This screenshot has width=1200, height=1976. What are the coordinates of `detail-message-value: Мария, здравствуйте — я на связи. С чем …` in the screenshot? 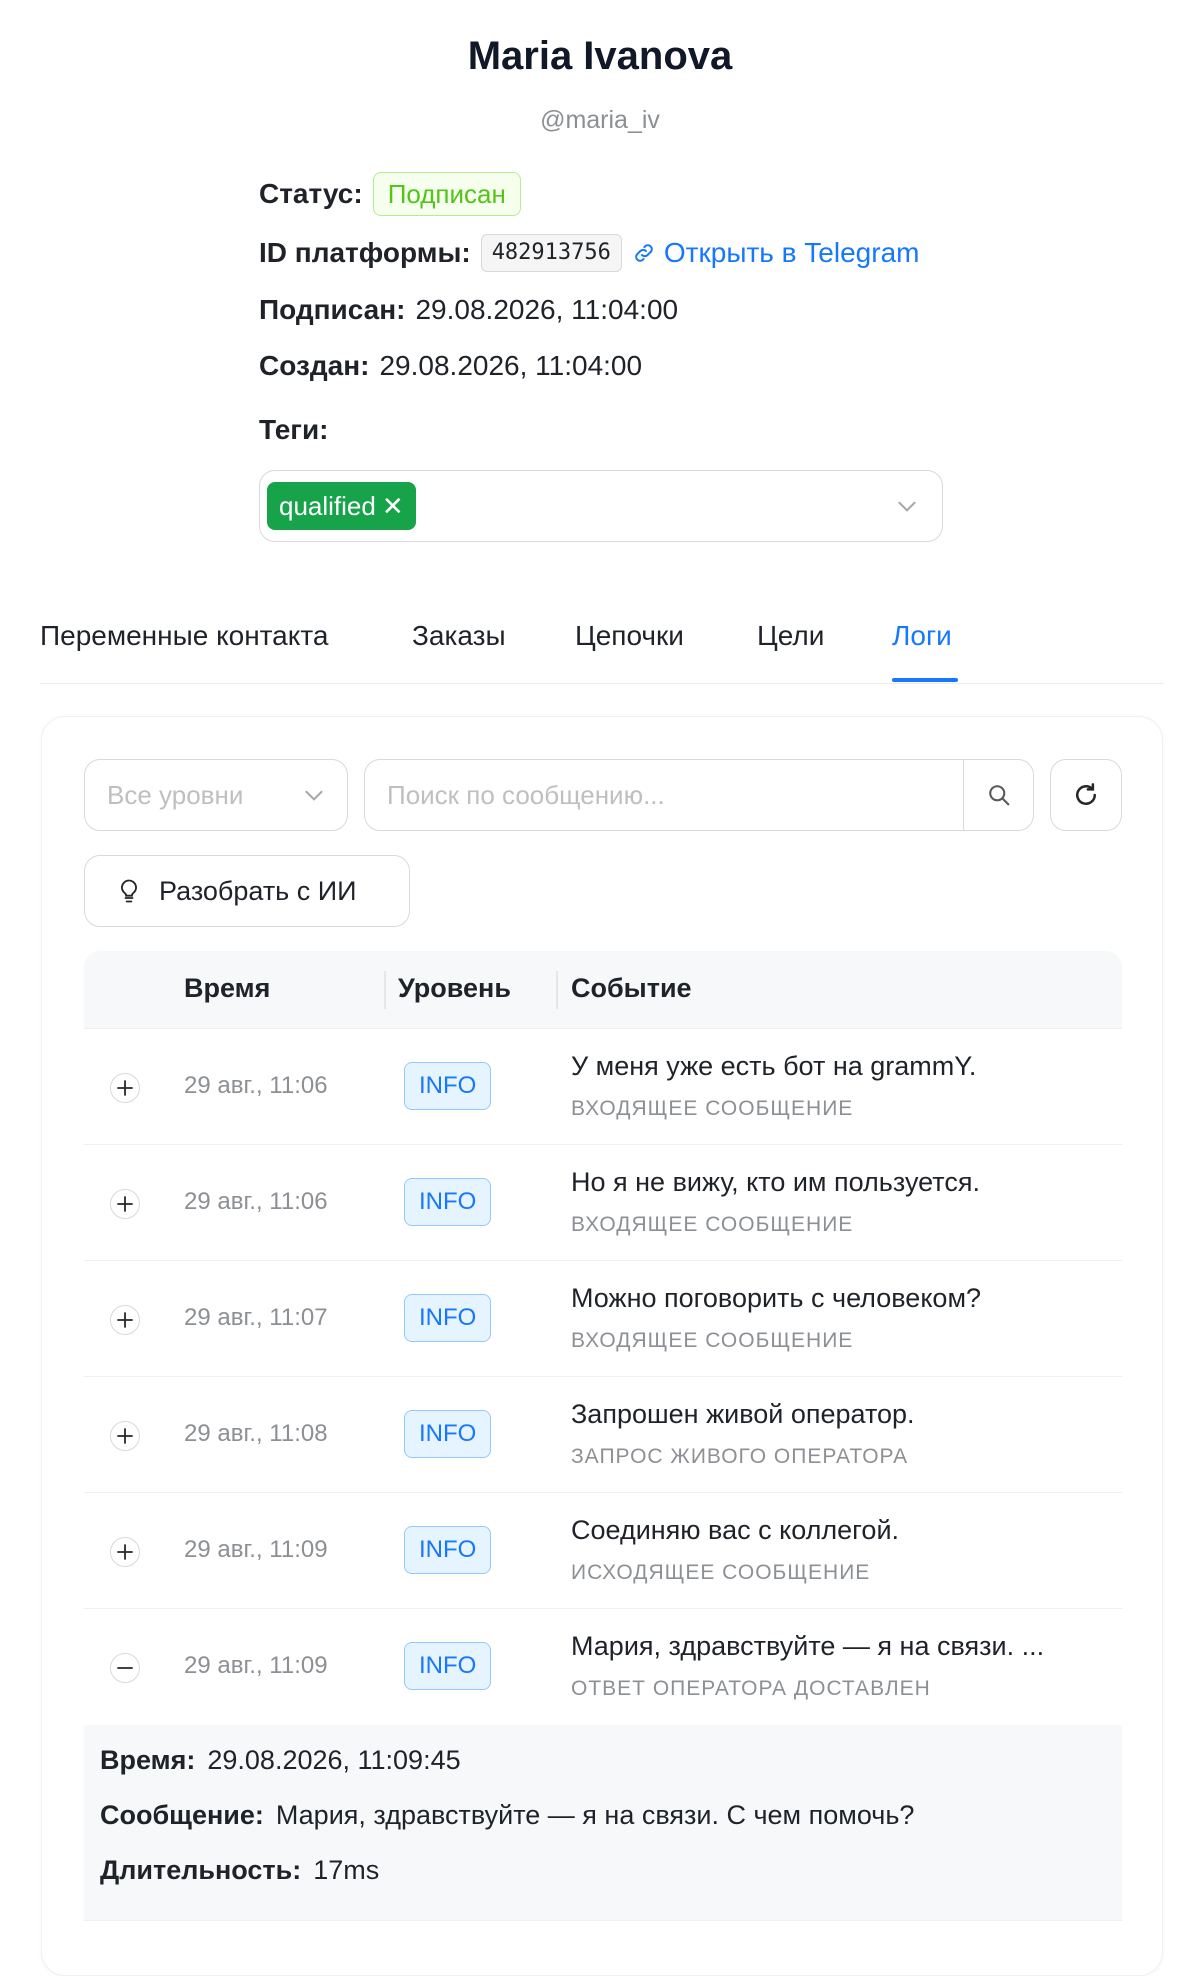 It's located at (595, 1815).